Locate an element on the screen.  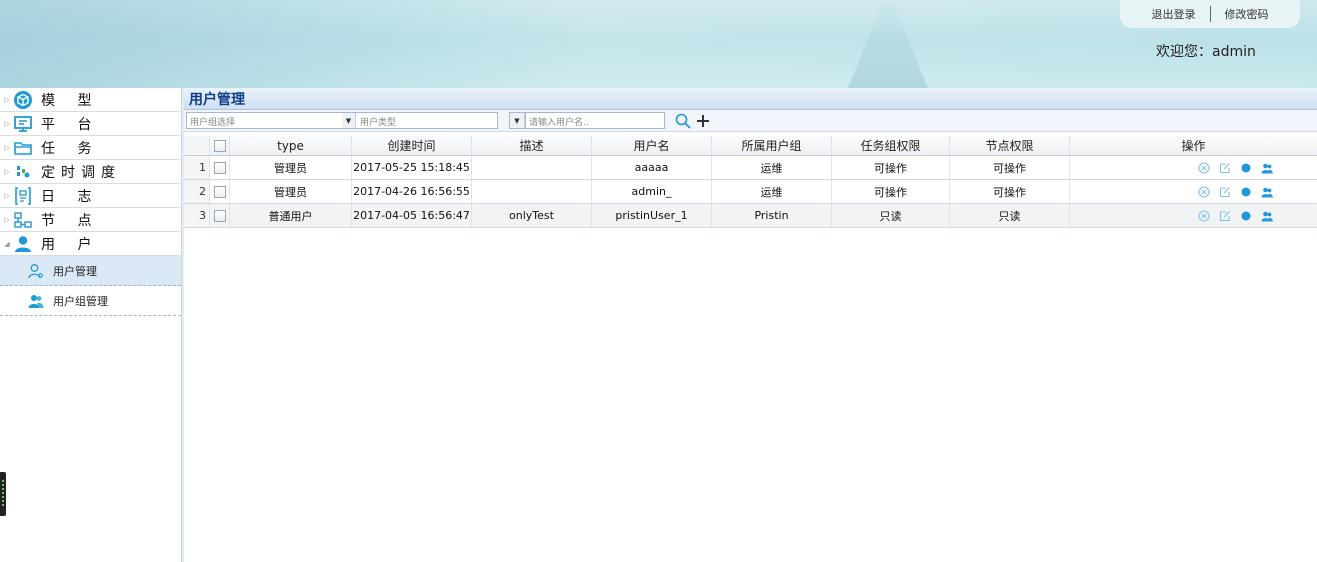
sidebar-item-task: ▷ 任 务 is located at coordinates (90, 148).